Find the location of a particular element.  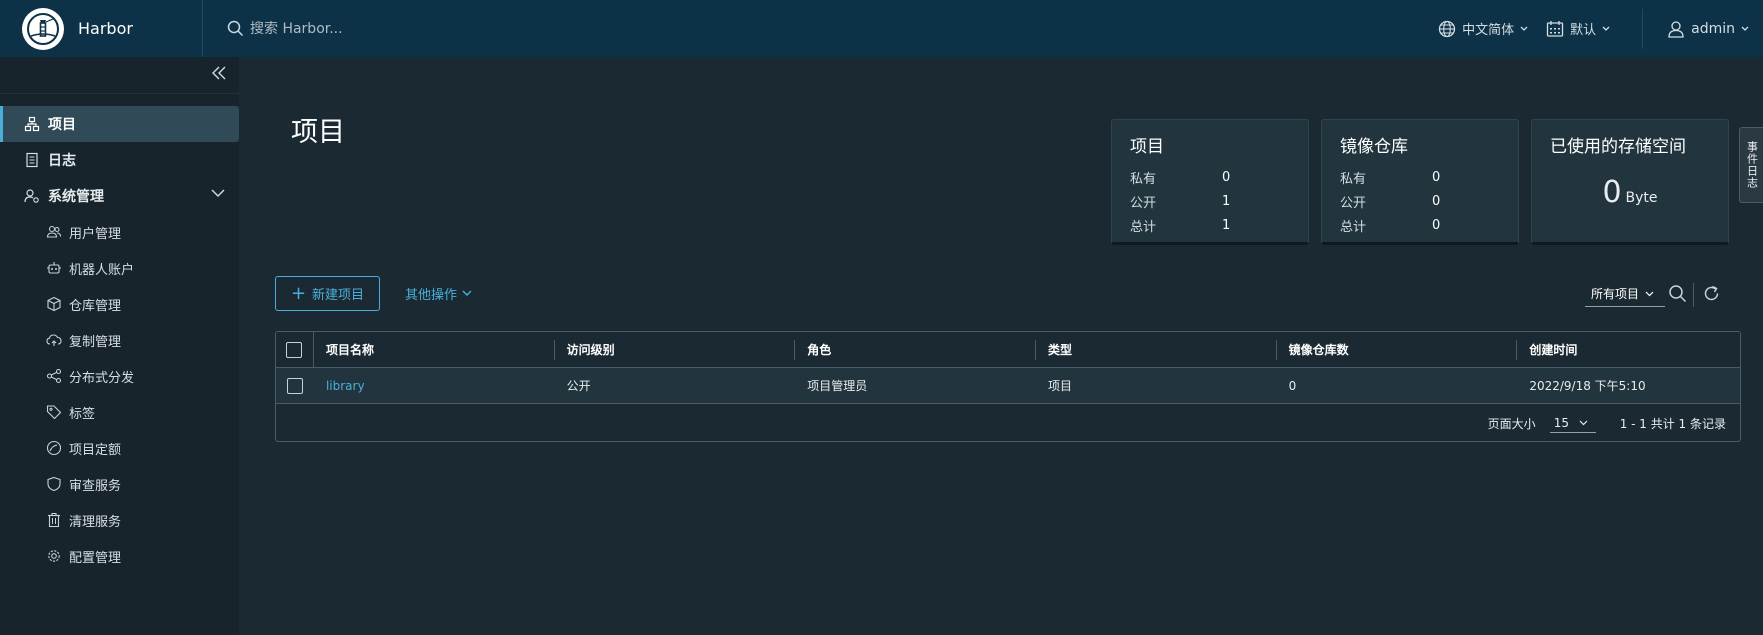

globe-icon is located at coordinates (1447, 28).